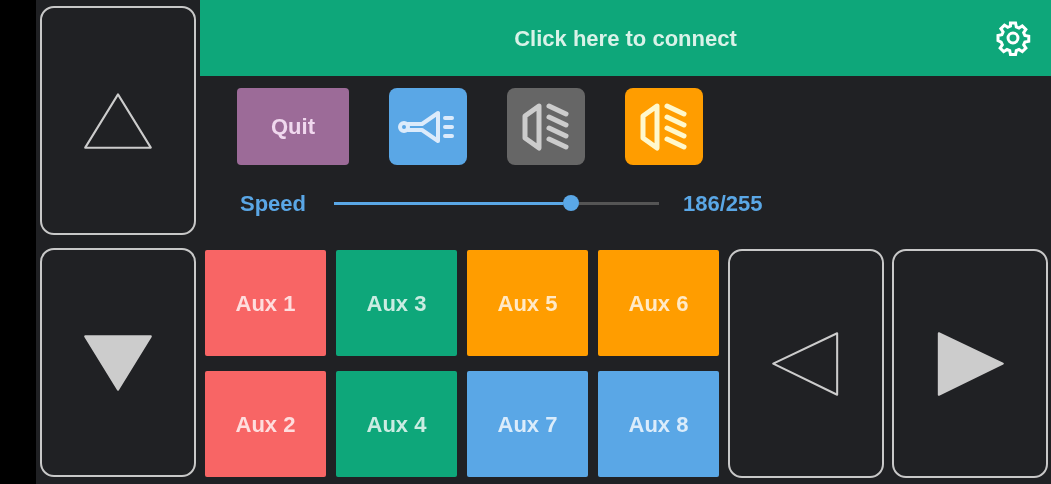 This screenshot has height=484, width=1051. I want to click on settings-icon, so click(1013, 38).